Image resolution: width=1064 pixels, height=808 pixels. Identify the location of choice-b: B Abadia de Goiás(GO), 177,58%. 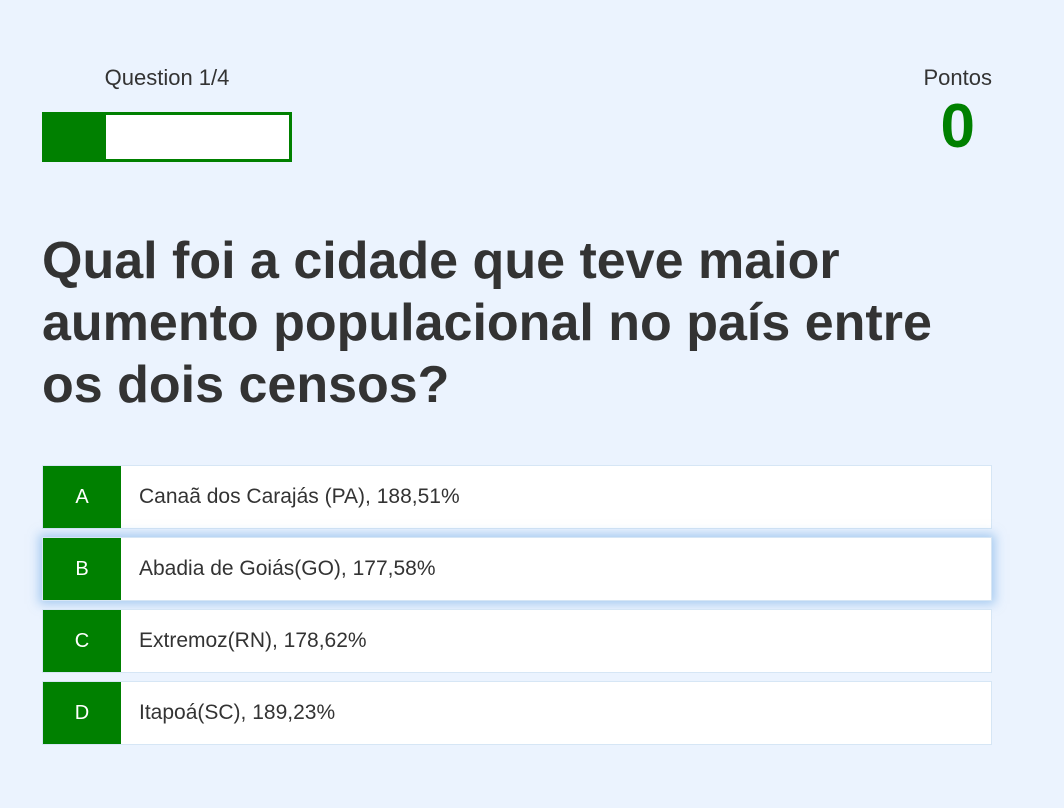
(517, 569).